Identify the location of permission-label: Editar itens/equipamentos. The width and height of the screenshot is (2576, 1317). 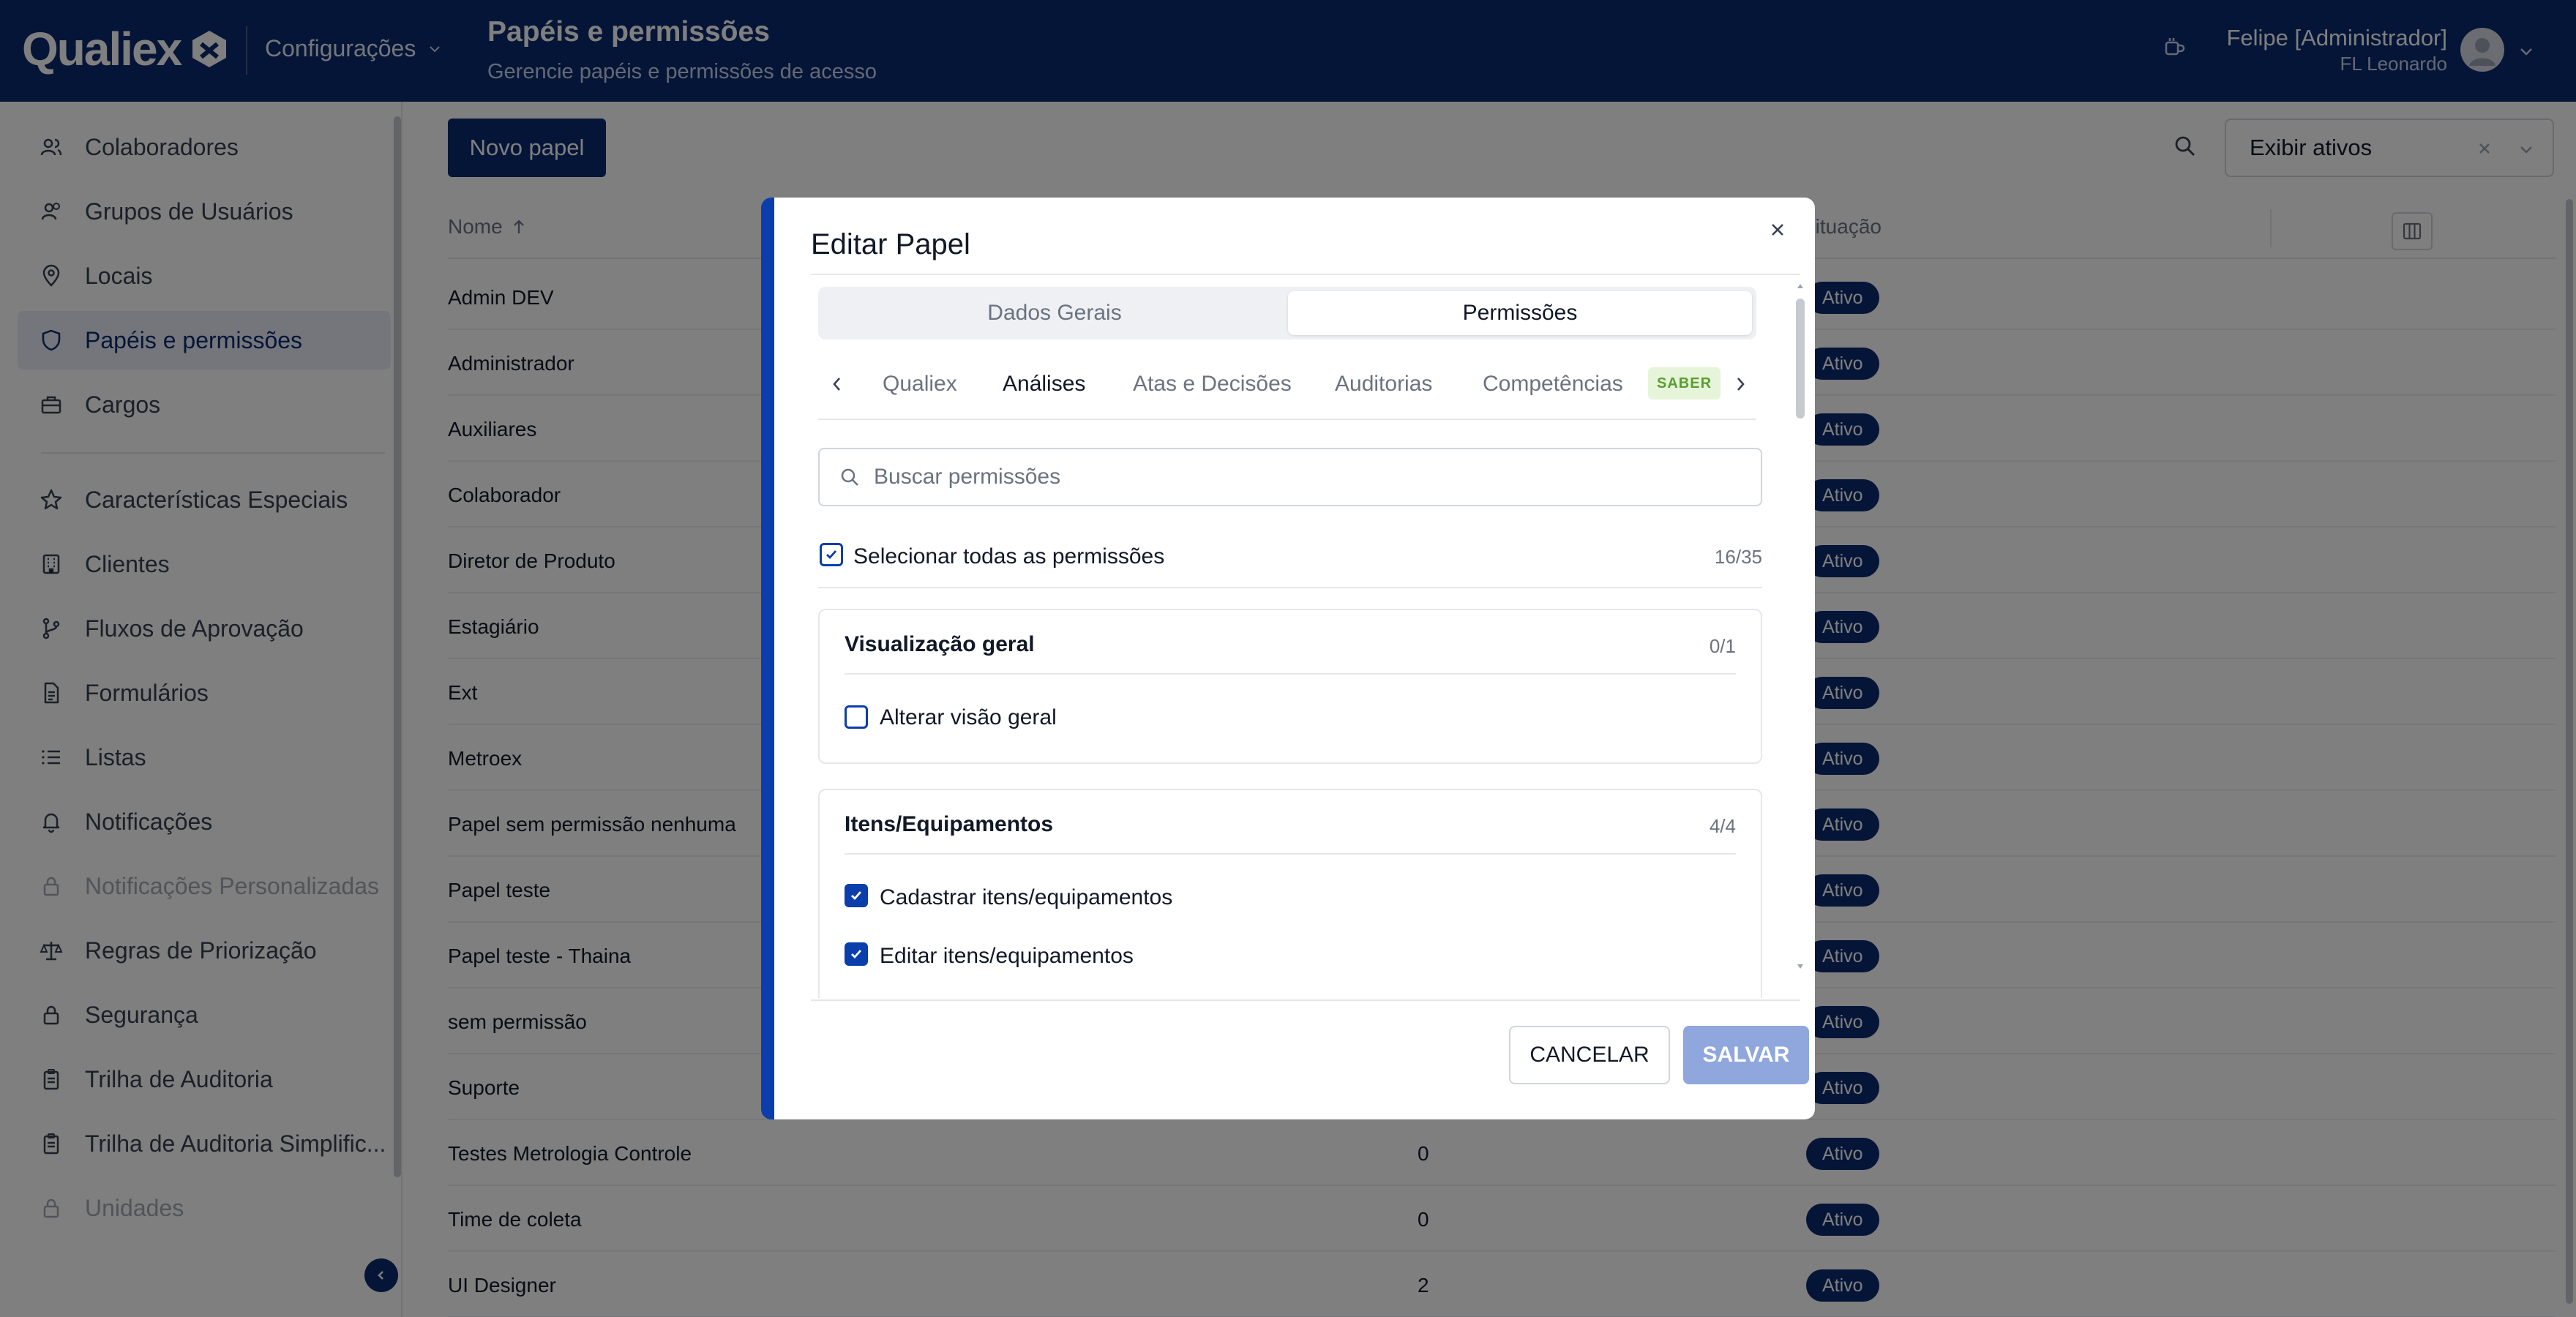
(1007, 956).